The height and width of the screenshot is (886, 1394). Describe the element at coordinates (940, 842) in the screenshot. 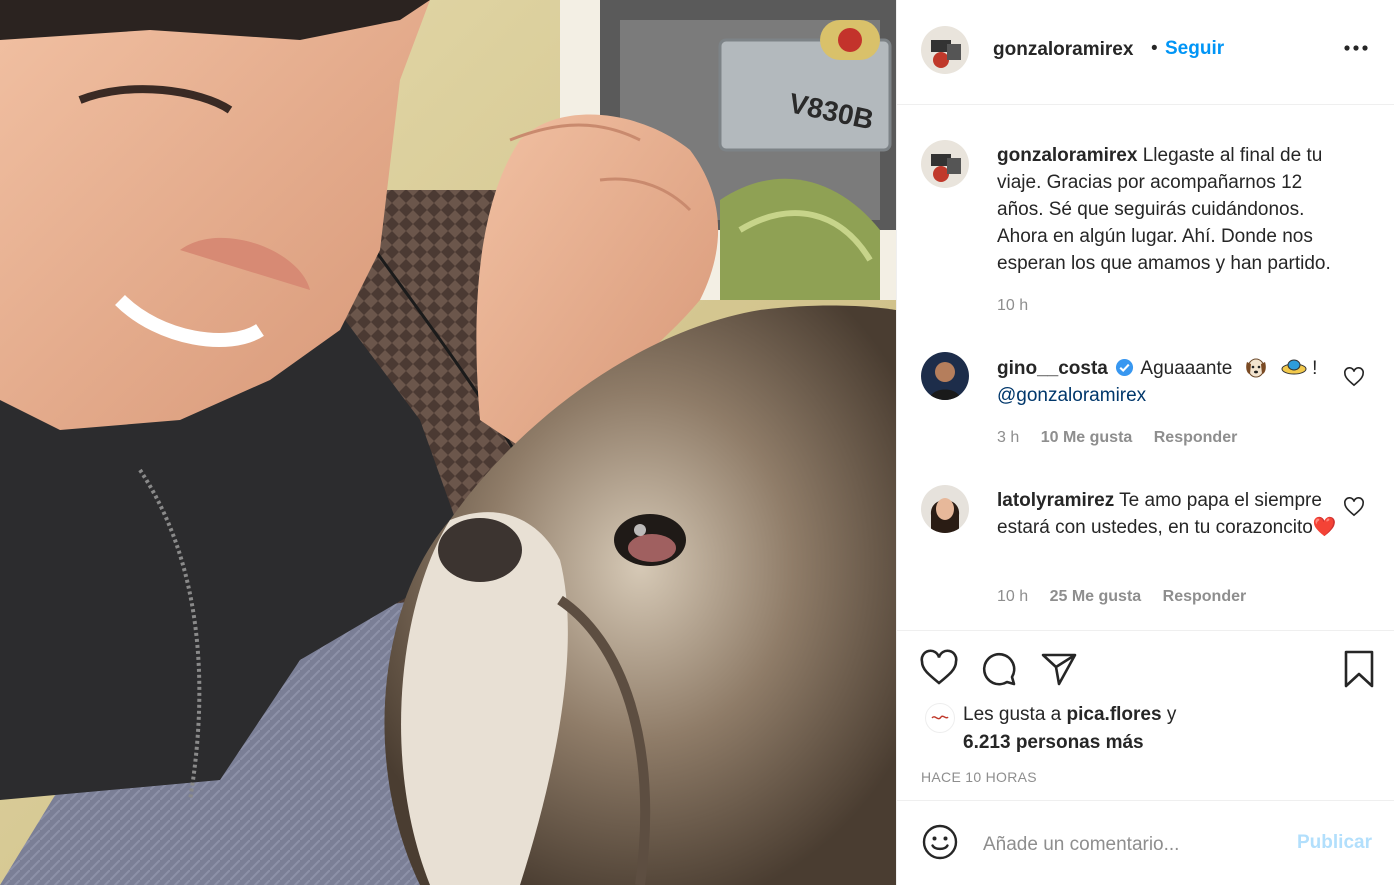

I see `emoji-picker-icon` at that location.